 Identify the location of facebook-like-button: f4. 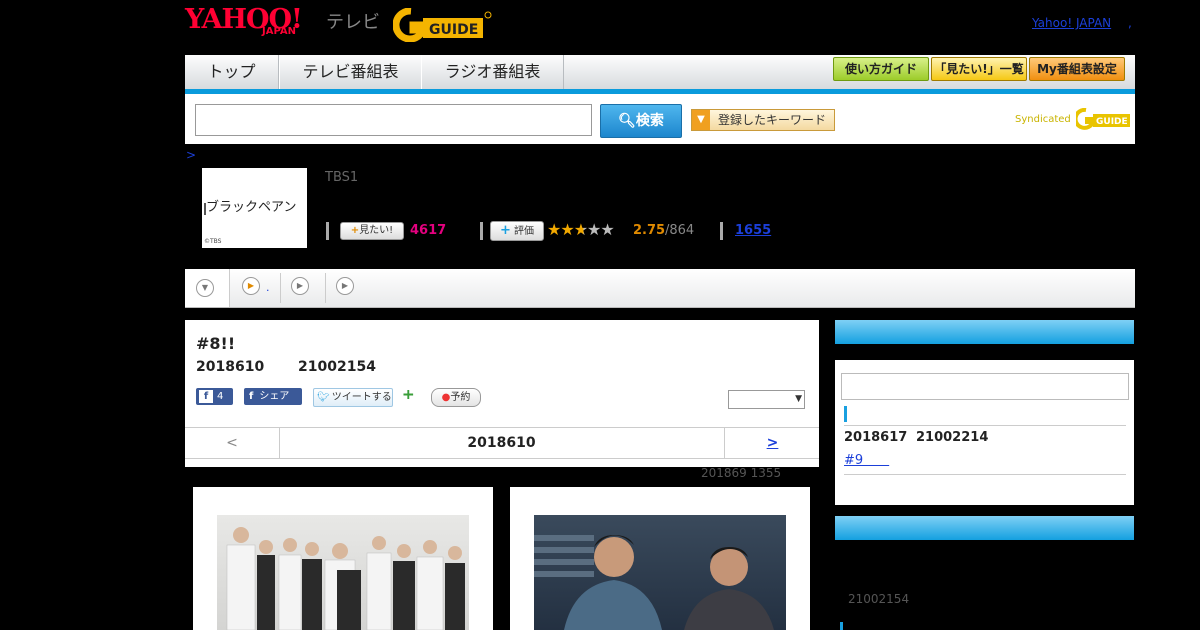
(214, 396).